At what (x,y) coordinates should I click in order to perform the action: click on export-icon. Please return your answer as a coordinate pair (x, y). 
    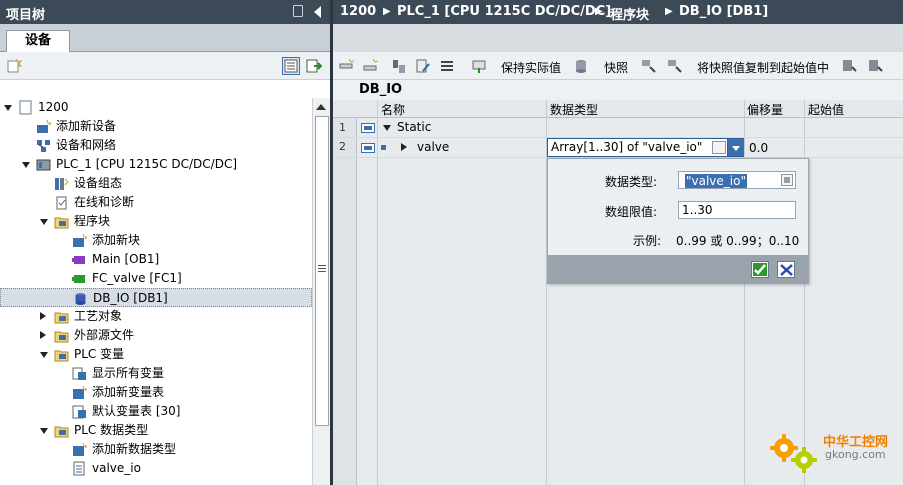
    Looking at the image, I should click on (314, 66).